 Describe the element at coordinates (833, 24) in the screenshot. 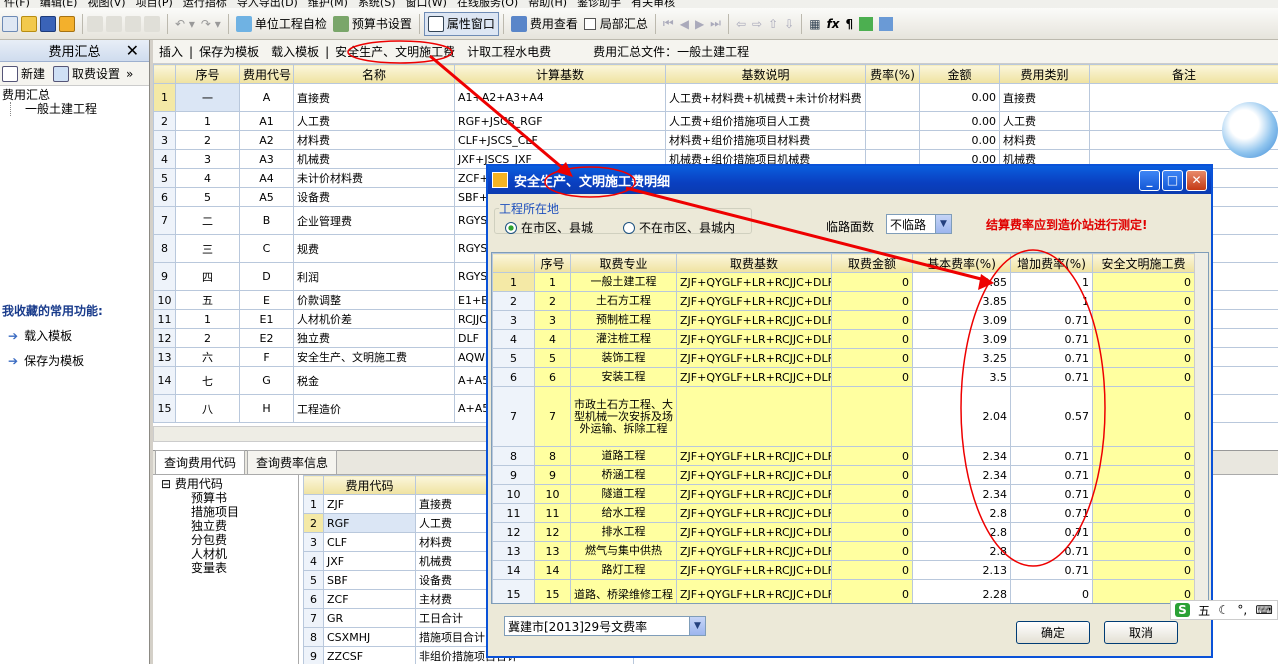

I see `formula-icon: fx` at that location.